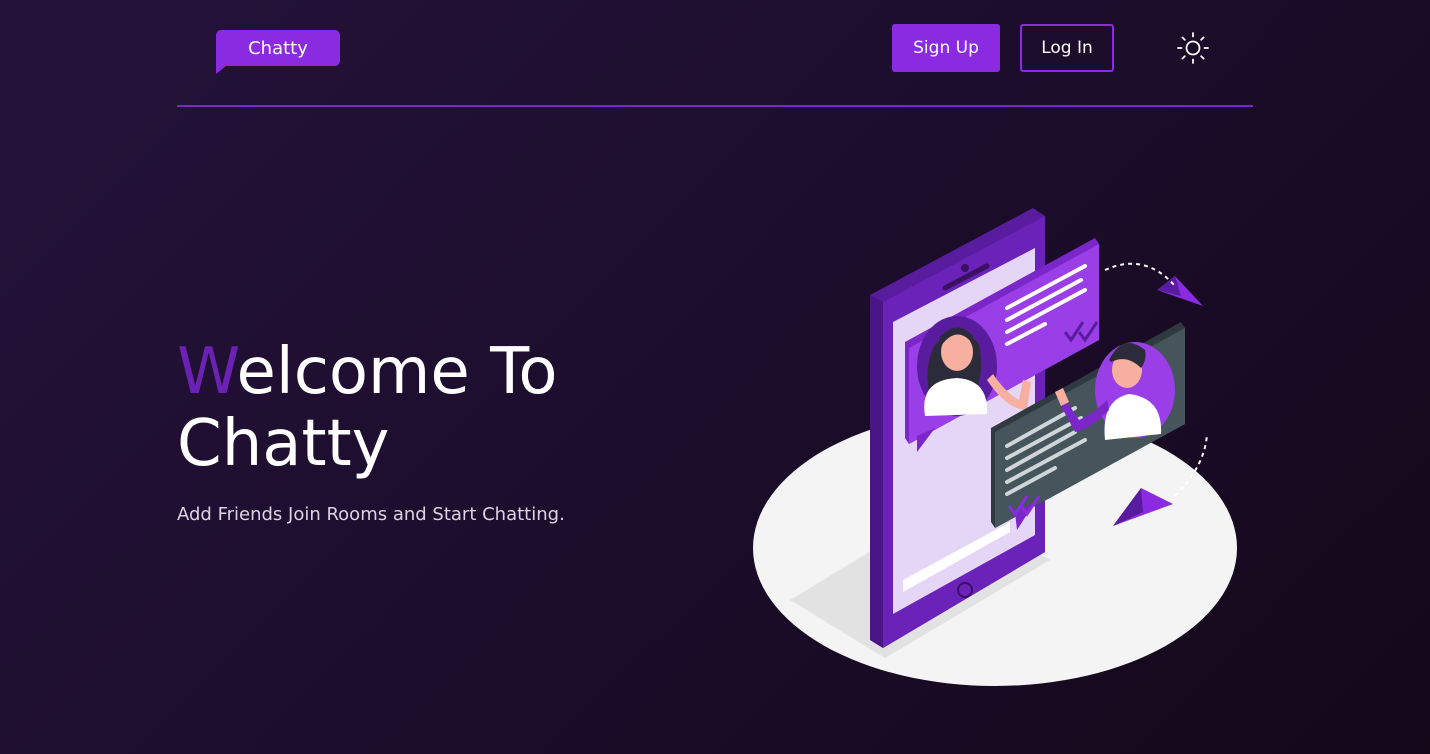 The image size is (1430, 754). What do you see at coordinates (715, 53) in the screenshot?
I see `site-header: Chatty Sign Up Log In` at bounding box center [715, 53].